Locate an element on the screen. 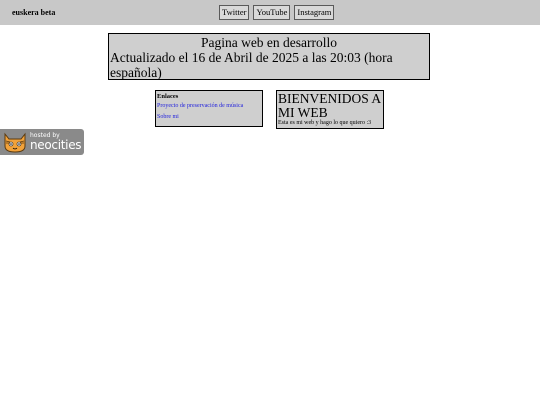 Image resolution: width=540 pixels, height=405 pixels. top-bar: euskera beta Twitter YouTube Instagram is located at coordinates (270, 12).